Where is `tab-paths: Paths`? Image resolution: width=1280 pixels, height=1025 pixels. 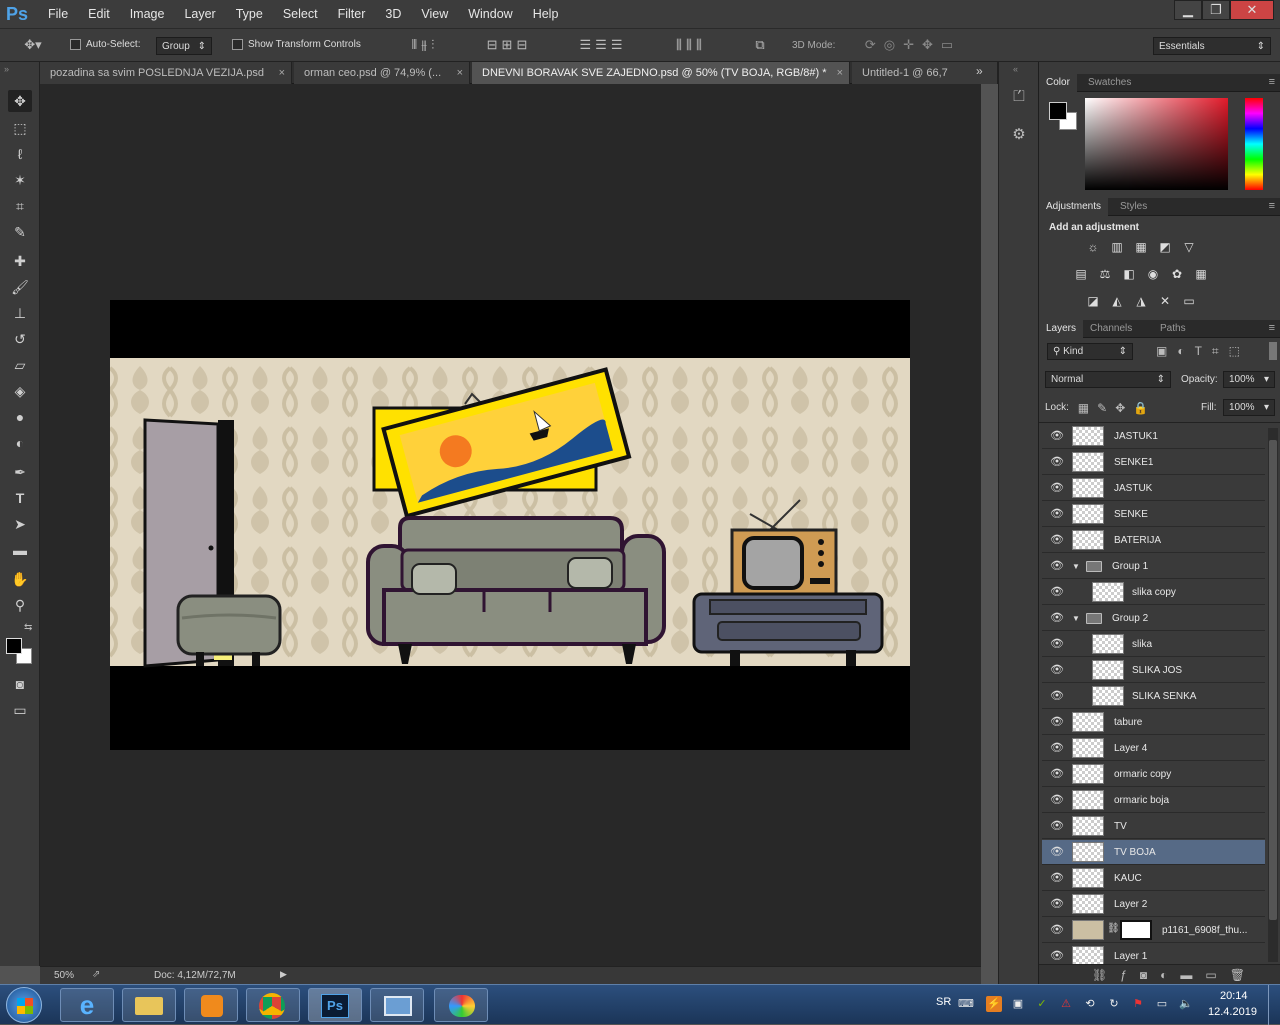 tab-paths: Paths is located at coordinates (1173, 329).